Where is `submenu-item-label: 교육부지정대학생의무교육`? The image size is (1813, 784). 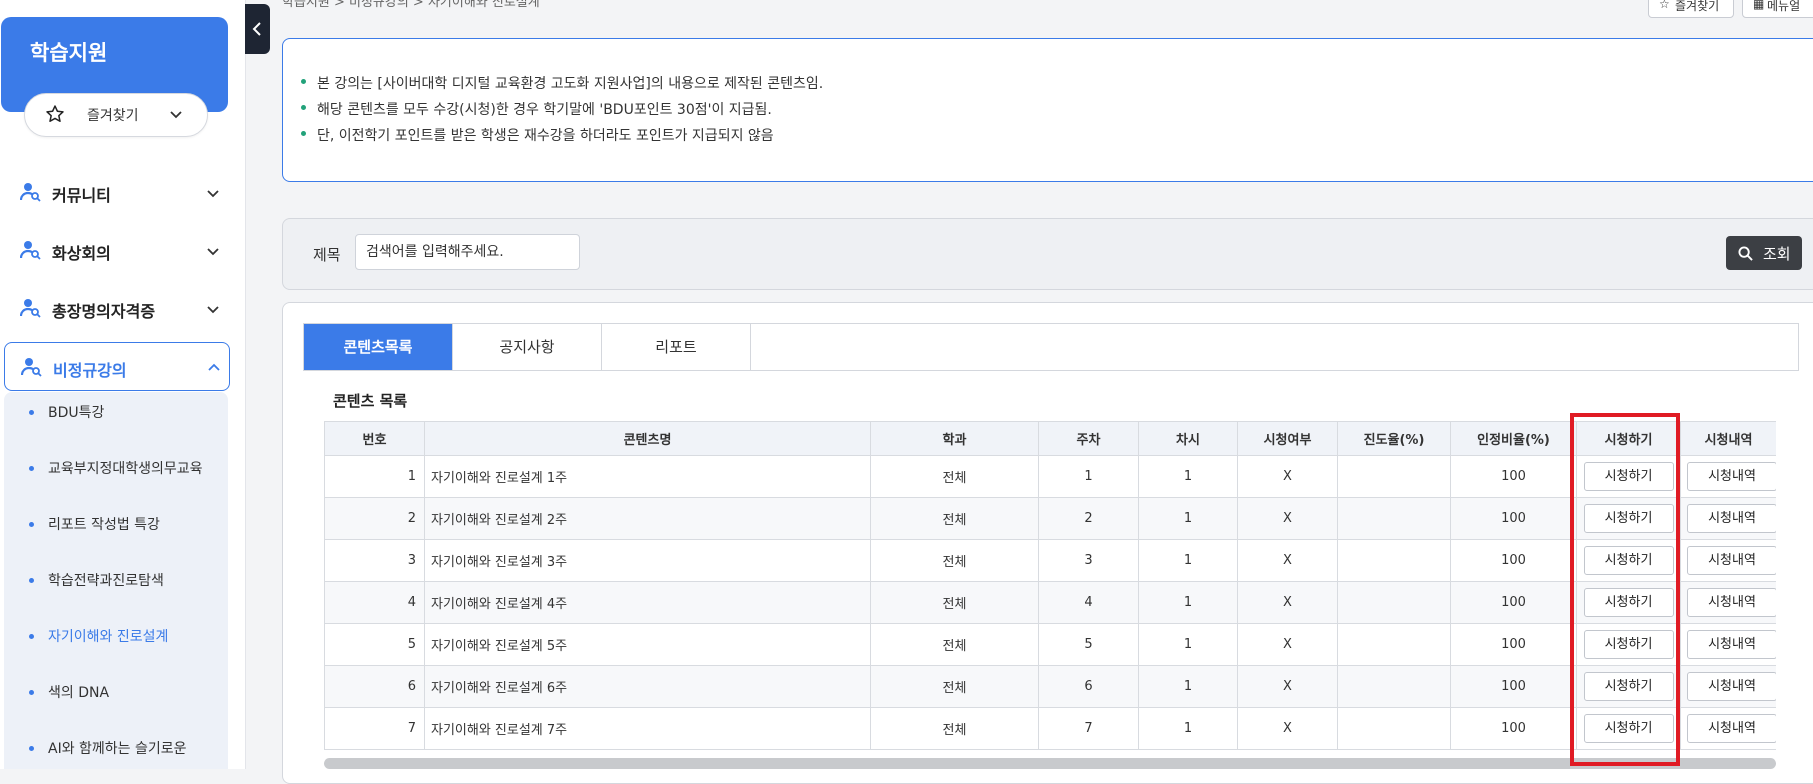 submenu-item-label: 교육부지정대학생의무교육 is located at coordinates (125, 469).